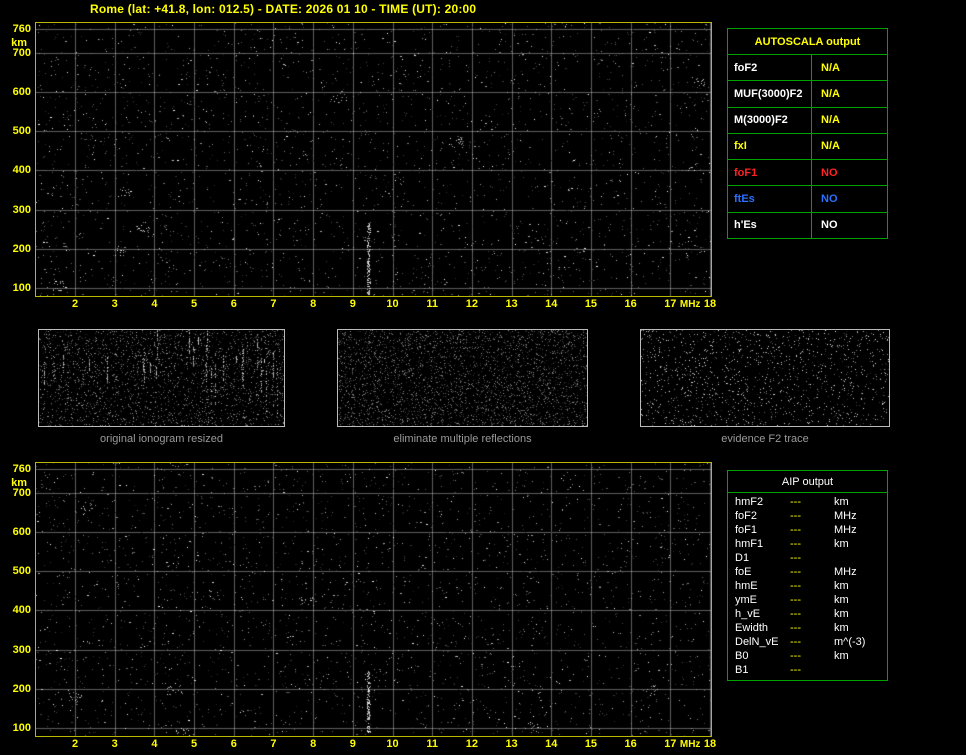  What do you see at coordinates (807, 586) in the screenshot?
I see `aip-row-hmE: hmE --- km` at bounding box center [807, 586].